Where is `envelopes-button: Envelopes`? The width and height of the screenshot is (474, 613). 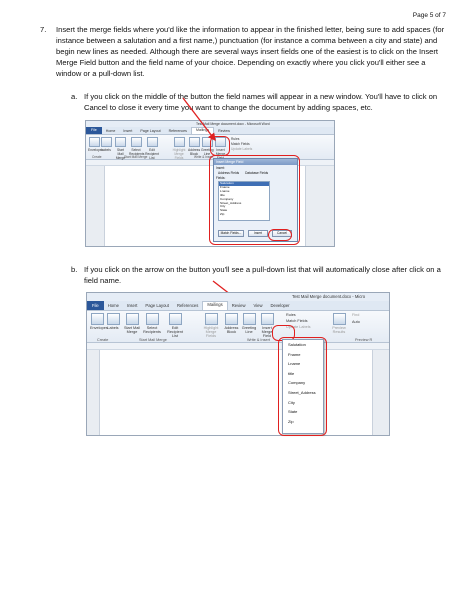 envelopes-button: Envelopes is located at coordinates (99, 321).